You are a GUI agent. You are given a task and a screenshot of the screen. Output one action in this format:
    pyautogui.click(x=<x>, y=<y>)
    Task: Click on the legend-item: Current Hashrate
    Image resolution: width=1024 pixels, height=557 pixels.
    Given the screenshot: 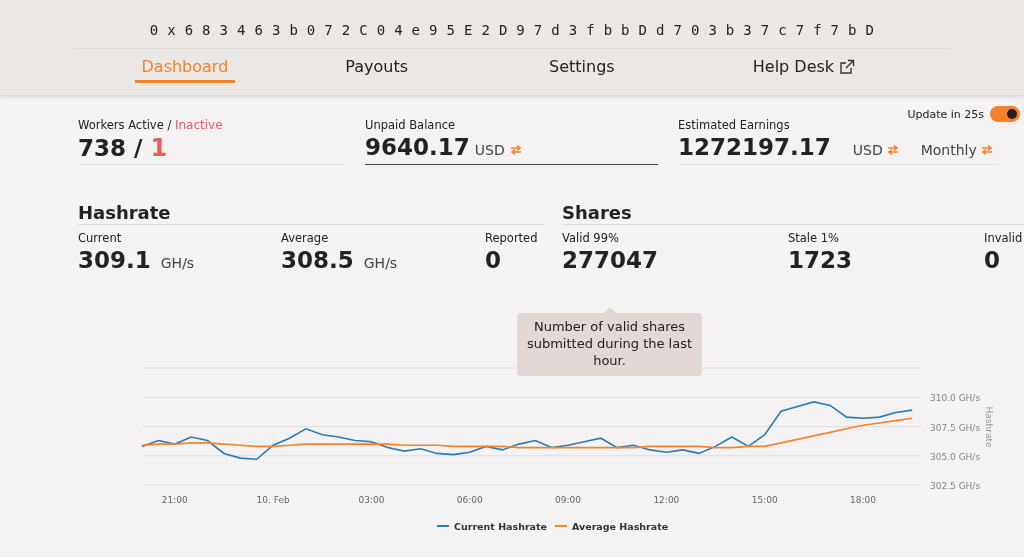 What is the action you would take?
    pyautogui.click(x=492, y=526)
    